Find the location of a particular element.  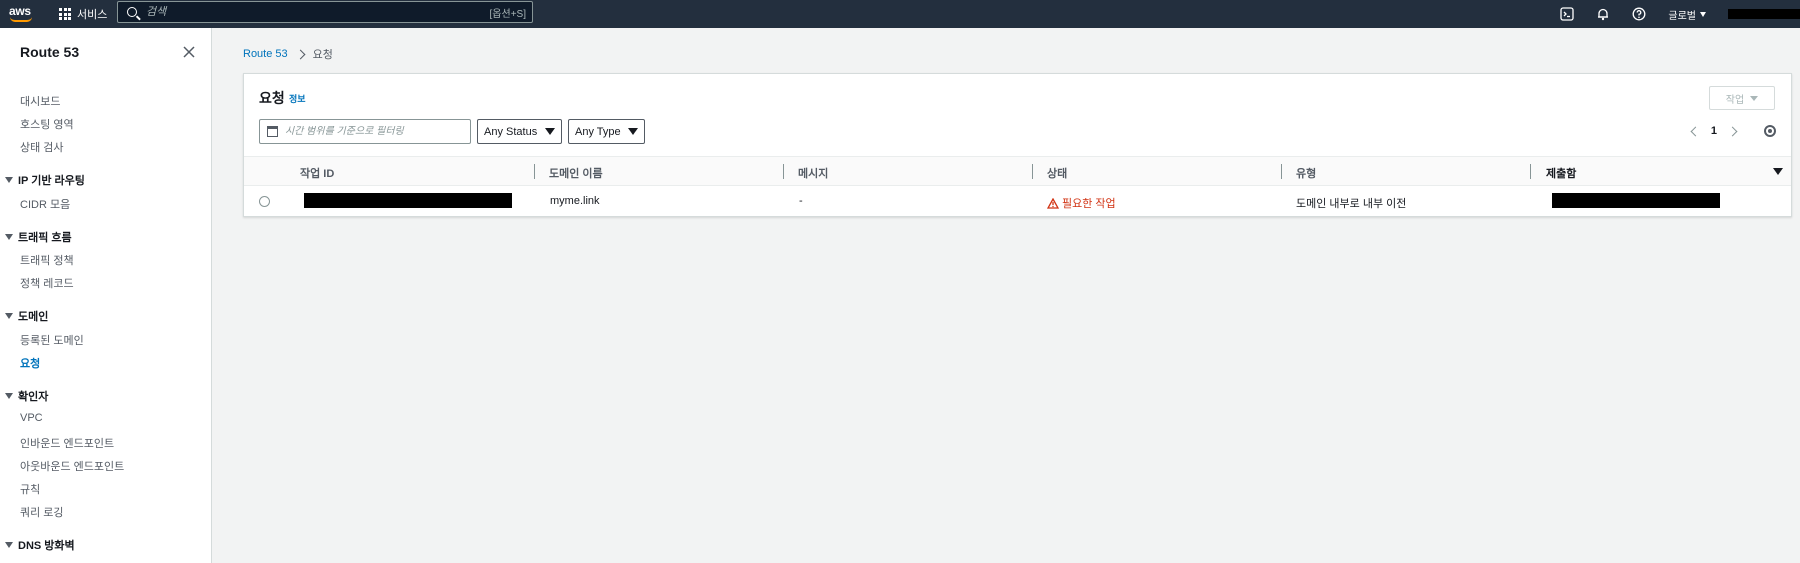

sidebar-item-rules: 규칙 is located at coordinates (30, 489).